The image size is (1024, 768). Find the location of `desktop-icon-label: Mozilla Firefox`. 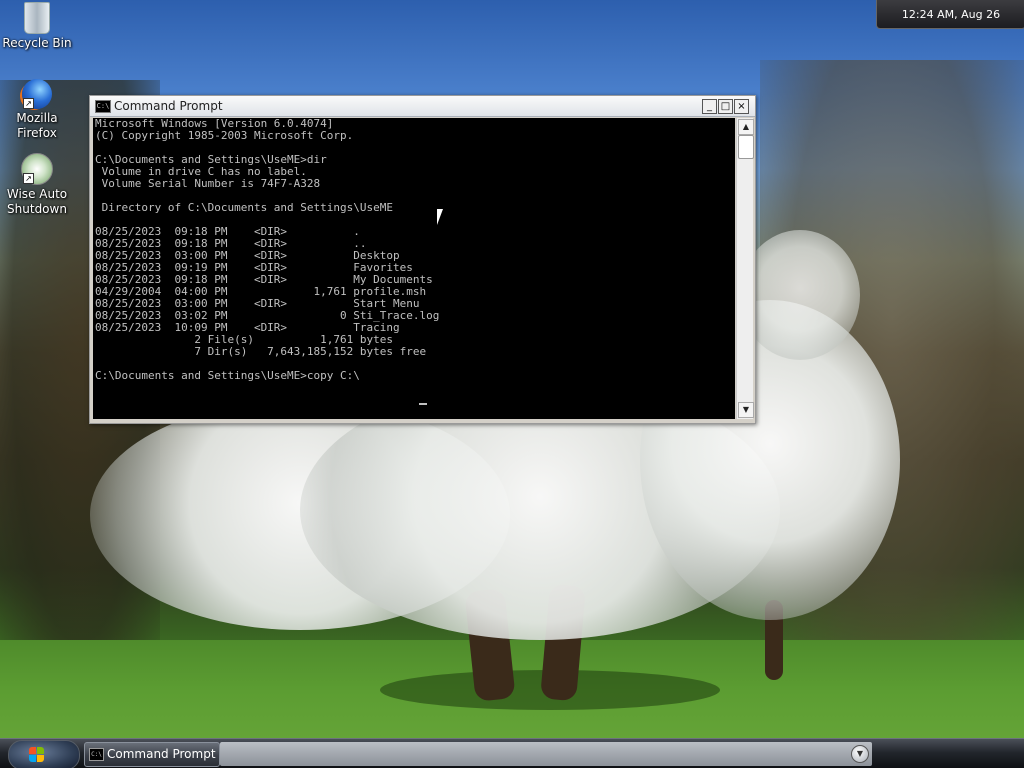

desktop-icon-label: Mozilla Firefox is located at coordinates (37, 125).